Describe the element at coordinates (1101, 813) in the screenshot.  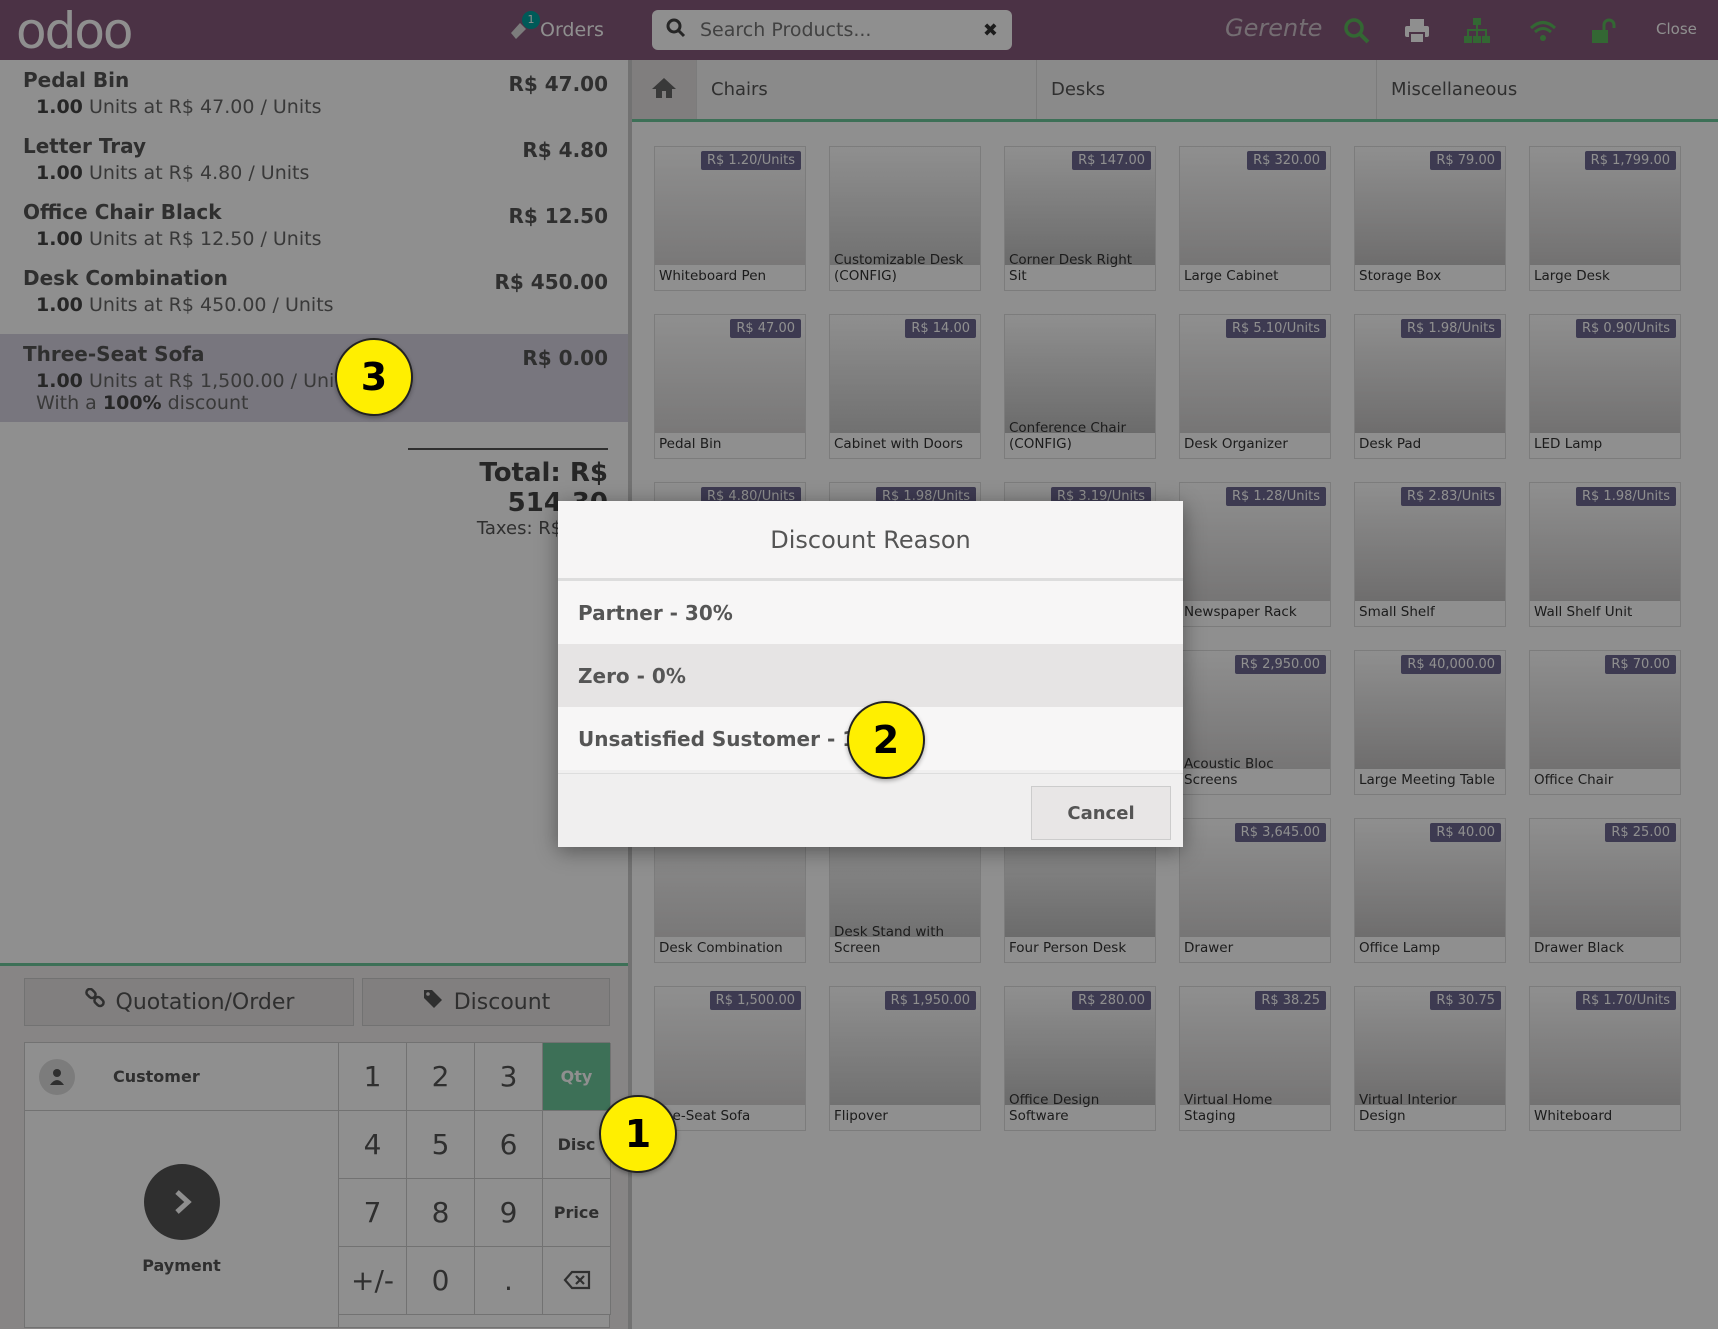
I see `cancel-button: Cancel` at that location.